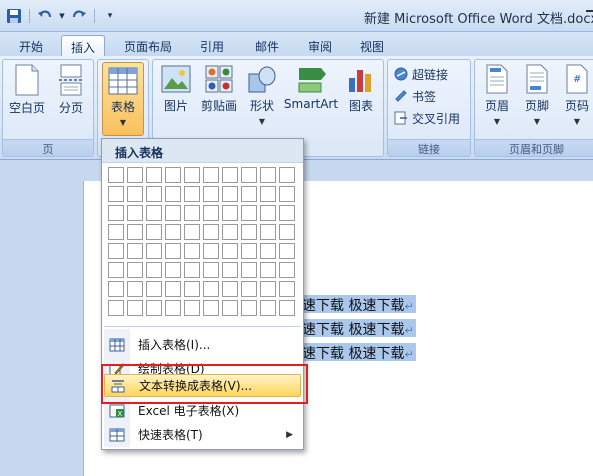 The image size is (593, 476). What do you see at coordinates (71, 90) in the screenshot?
I see `page-break-button: 分页` at bounding box center [71, 90].